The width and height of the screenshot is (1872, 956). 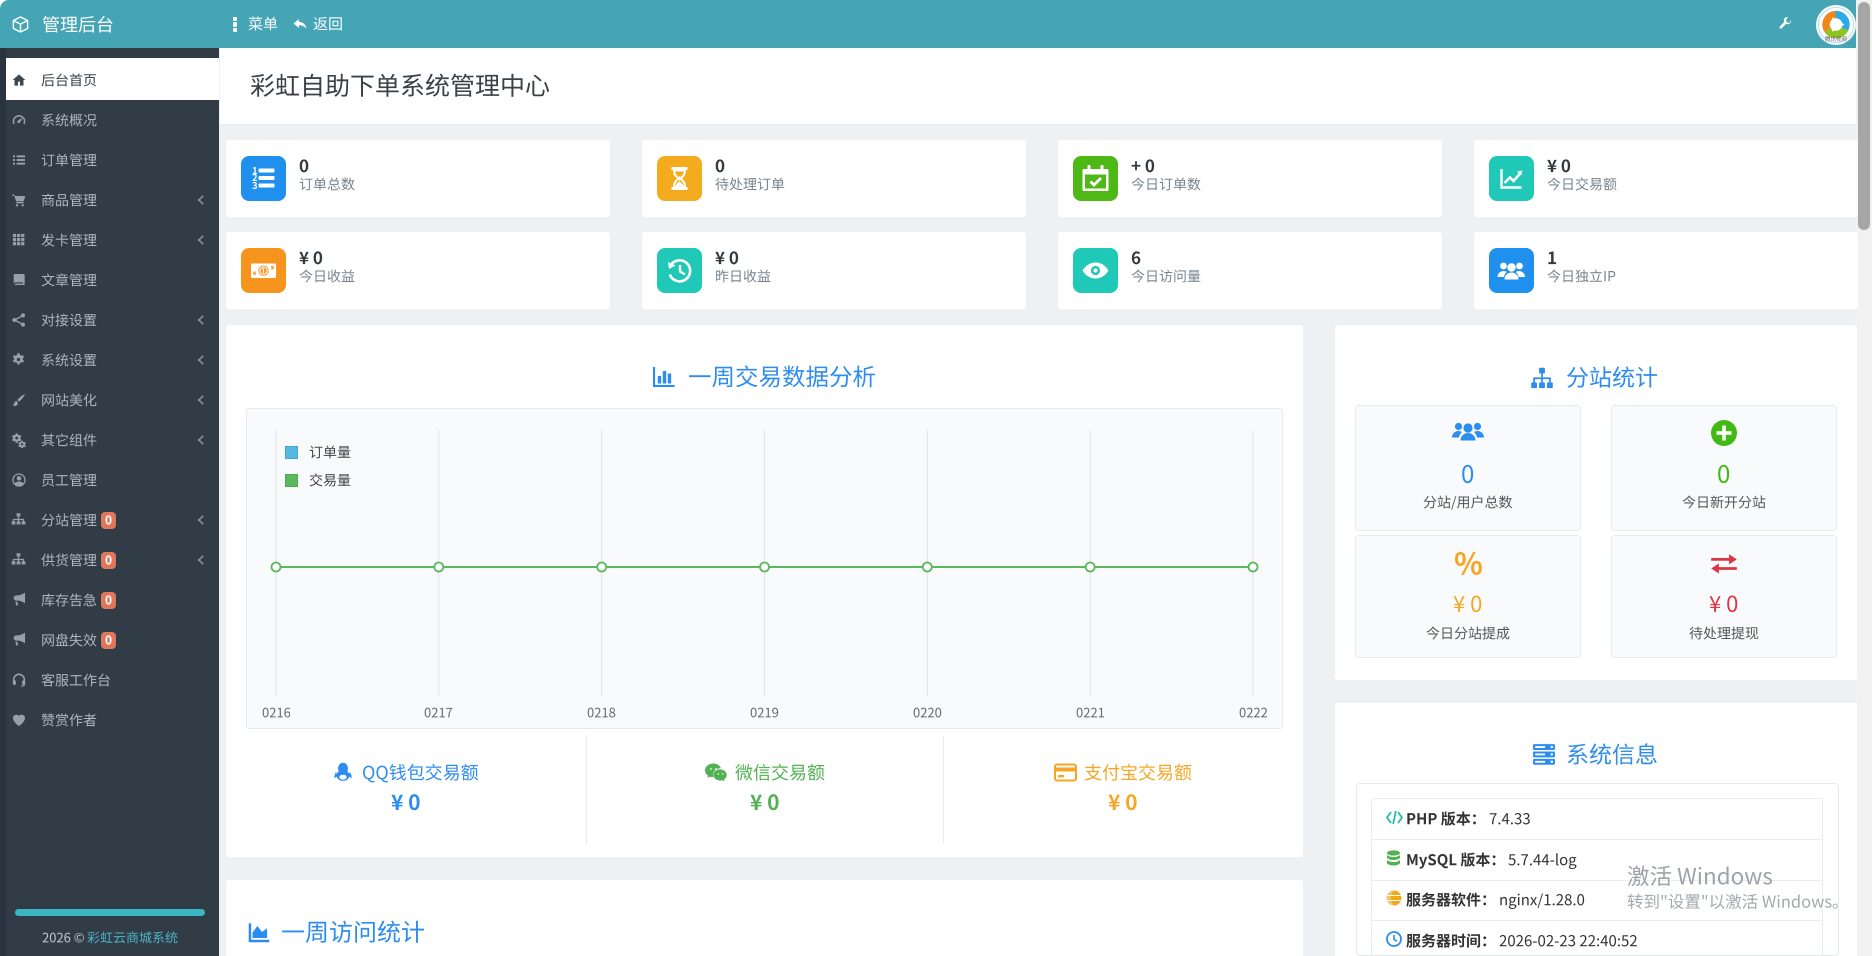 What do you see at coordinates (1836, 39) in the screenshot?
I see `svg-text: 腾讯视频` at bounding box center [1836, 39].